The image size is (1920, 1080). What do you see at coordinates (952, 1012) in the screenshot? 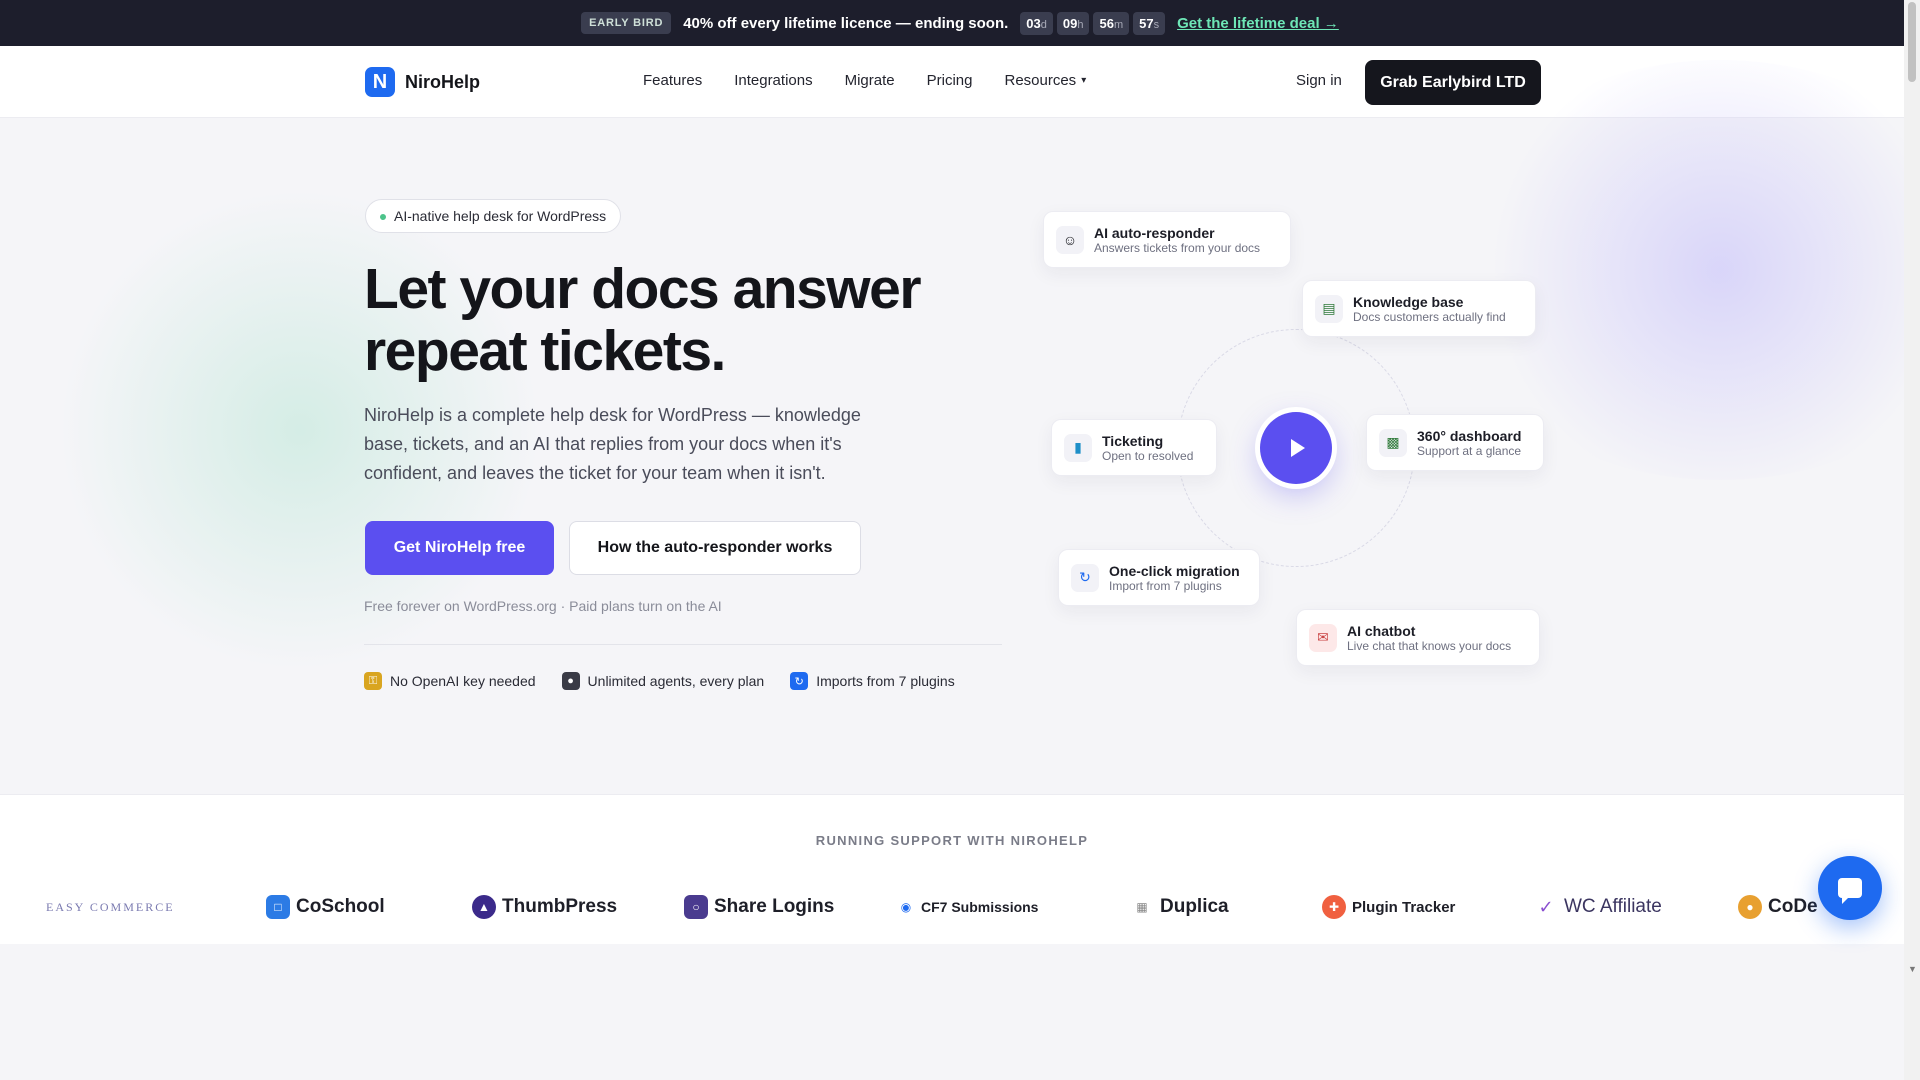
I see `page-bottom-area` at bounding box center [952, 1012].